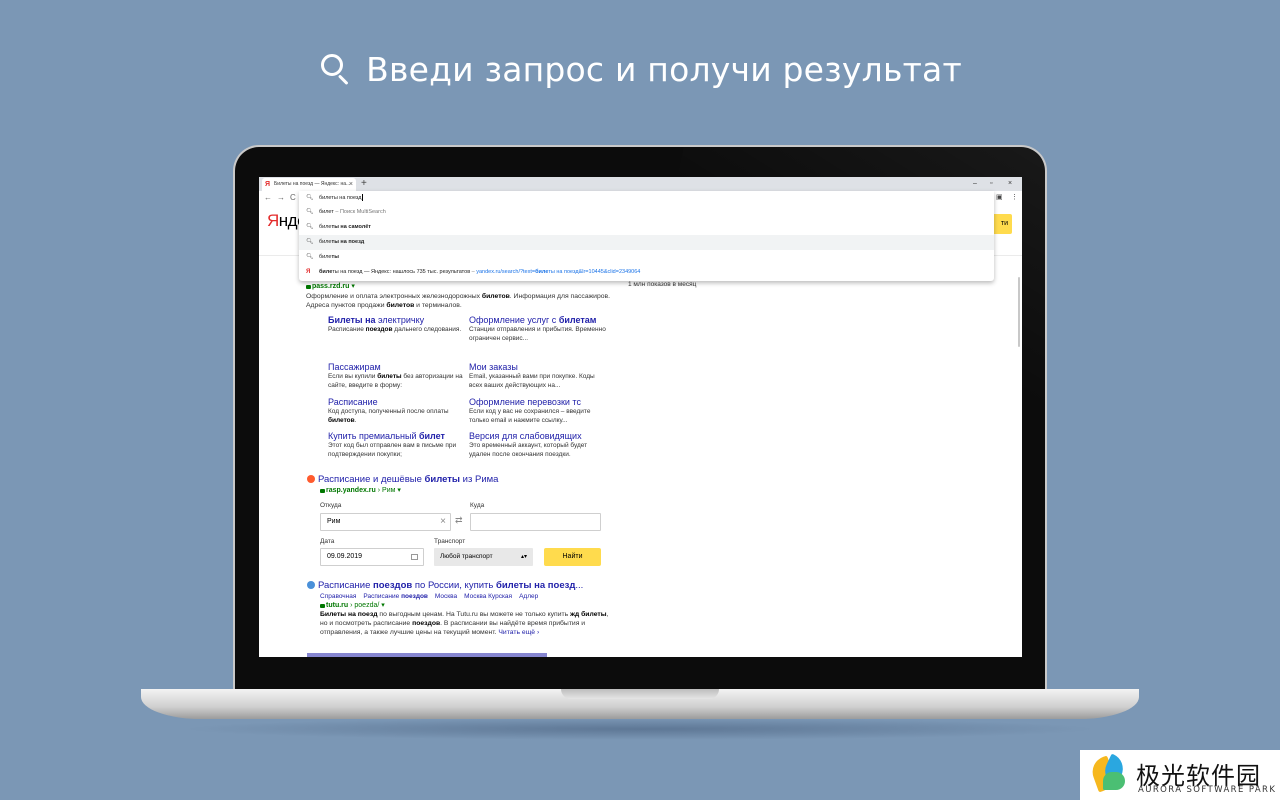 This screenshot has height=800, width=1280. Describe the element at coordinates (646, 257) in the screenshot. I see `omnibox-suggestion: 🔍︎ билеты` at that location.